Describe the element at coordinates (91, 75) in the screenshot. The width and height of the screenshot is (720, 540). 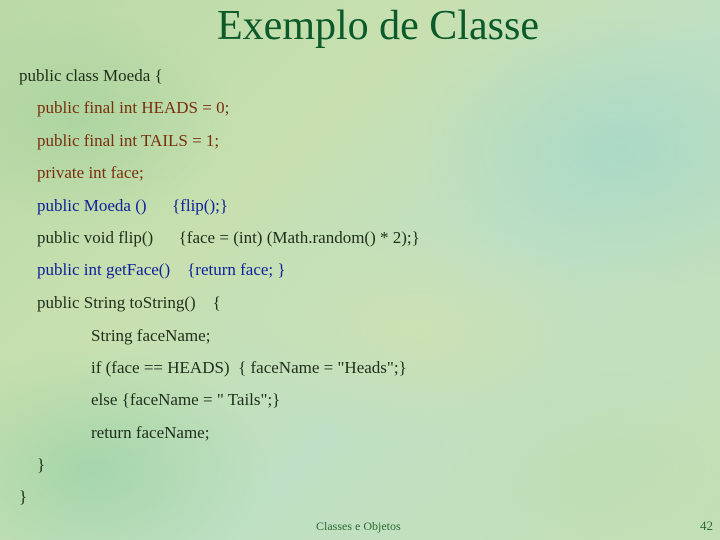
I see `code-line-class-declaration: public class Moeda {` at that location.